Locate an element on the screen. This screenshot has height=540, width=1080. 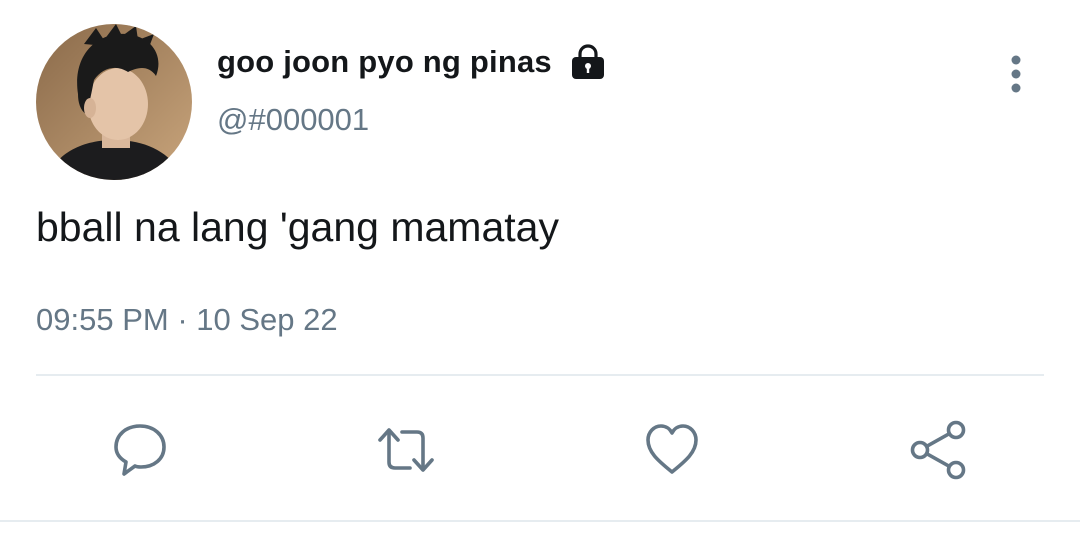
retweet-button is located at coordinates (406, 450).